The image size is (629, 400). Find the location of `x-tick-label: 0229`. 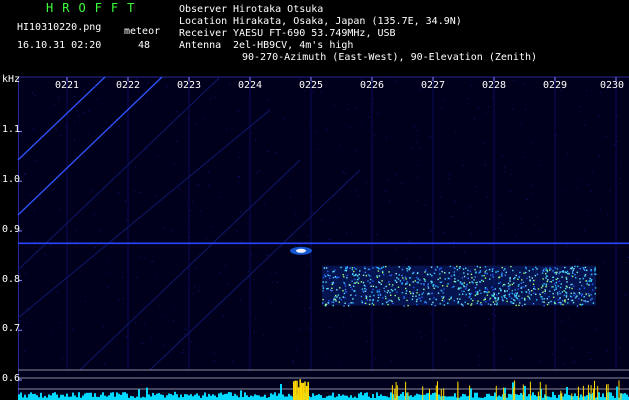

x-tick-label: 0229 is located at coordinates (555, 85).